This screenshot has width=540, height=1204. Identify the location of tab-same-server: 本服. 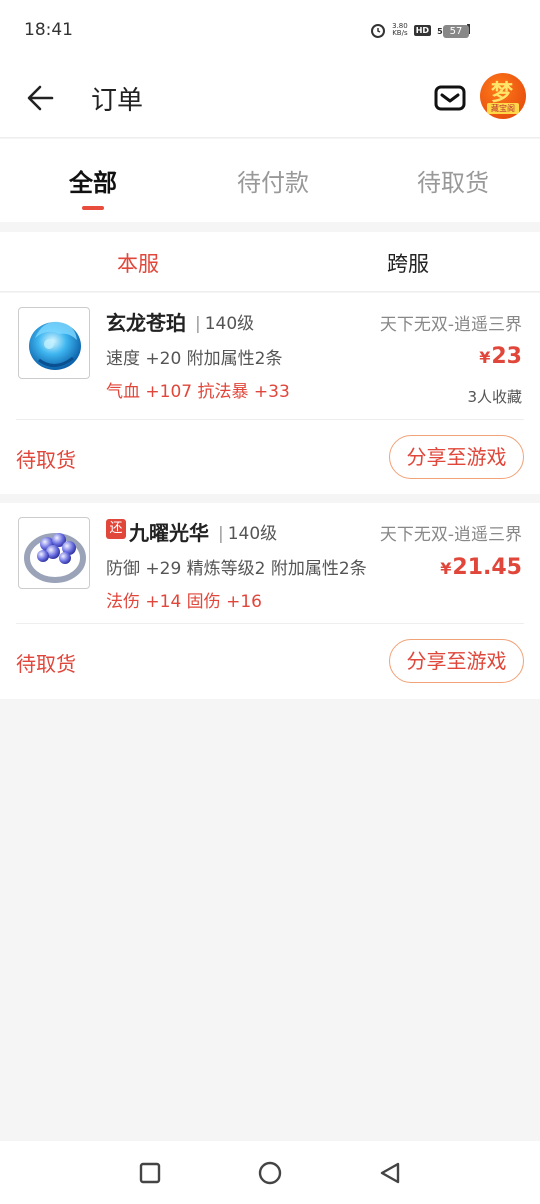
(138, 263).